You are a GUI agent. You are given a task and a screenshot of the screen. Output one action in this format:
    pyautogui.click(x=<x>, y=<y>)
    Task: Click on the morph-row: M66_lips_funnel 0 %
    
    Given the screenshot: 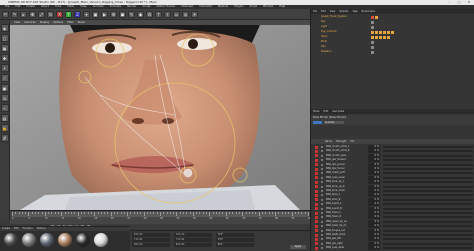 What is the action you would take?
    pyautogui.click(x=393, y=169)
    